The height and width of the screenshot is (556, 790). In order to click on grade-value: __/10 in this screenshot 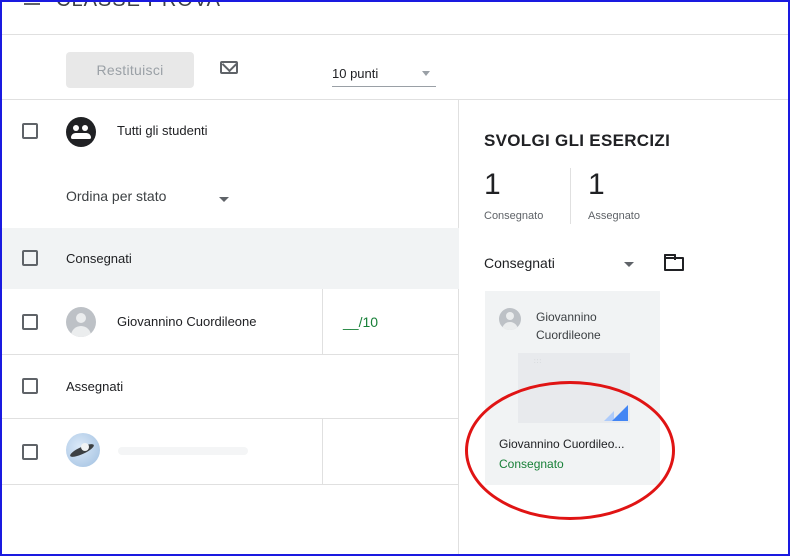, I will do `click(360, 322)`.